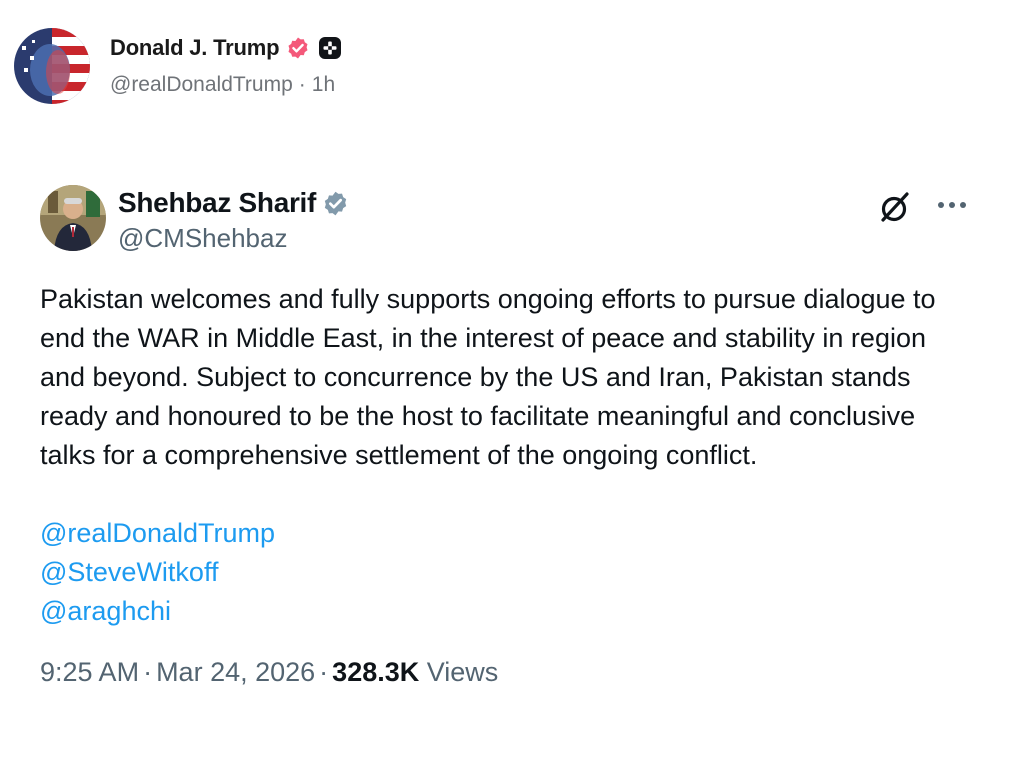  I want to click on author-handle: @realDonaldTrump, so click(201, 84).